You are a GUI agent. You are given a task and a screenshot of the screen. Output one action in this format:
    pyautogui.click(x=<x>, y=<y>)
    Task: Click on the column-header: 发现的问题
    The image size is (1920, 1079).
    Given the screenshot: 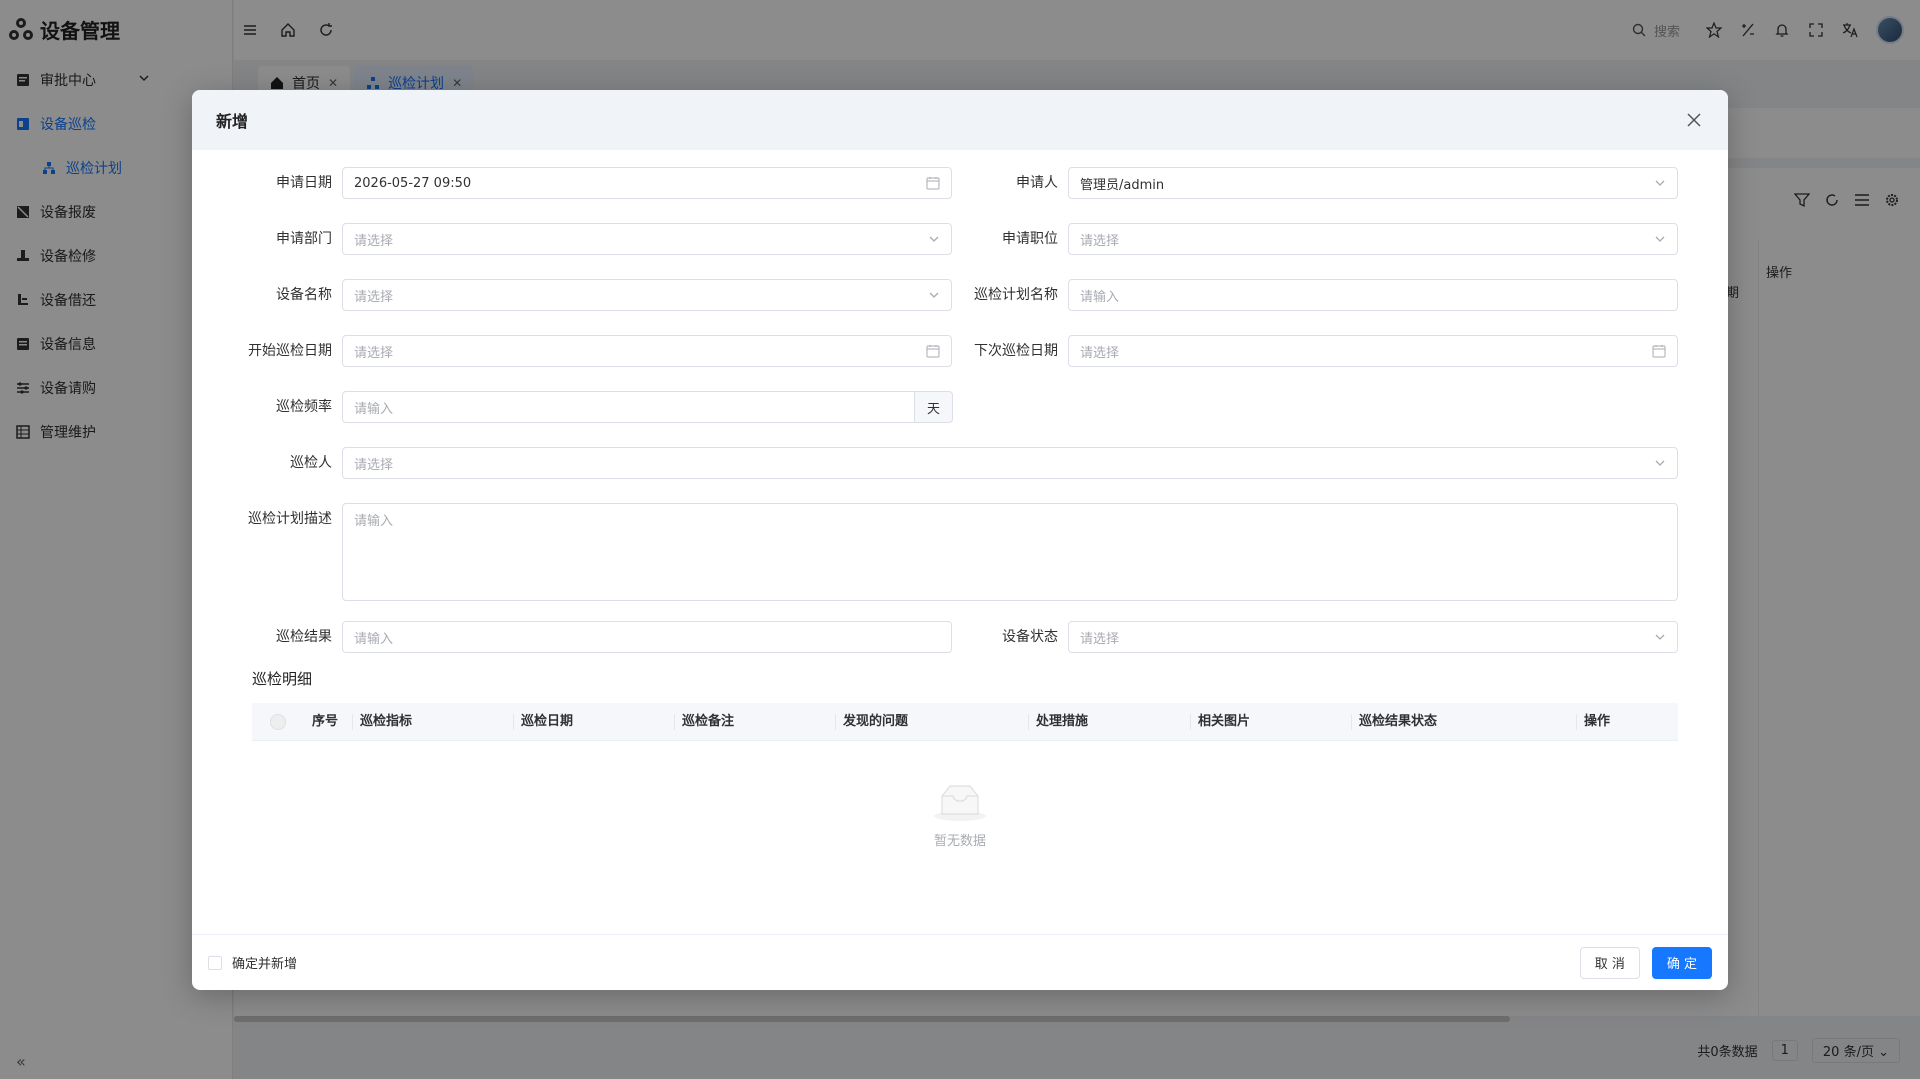 What is the action you would take?
    pyautogui.click(x=876, y=721)
    